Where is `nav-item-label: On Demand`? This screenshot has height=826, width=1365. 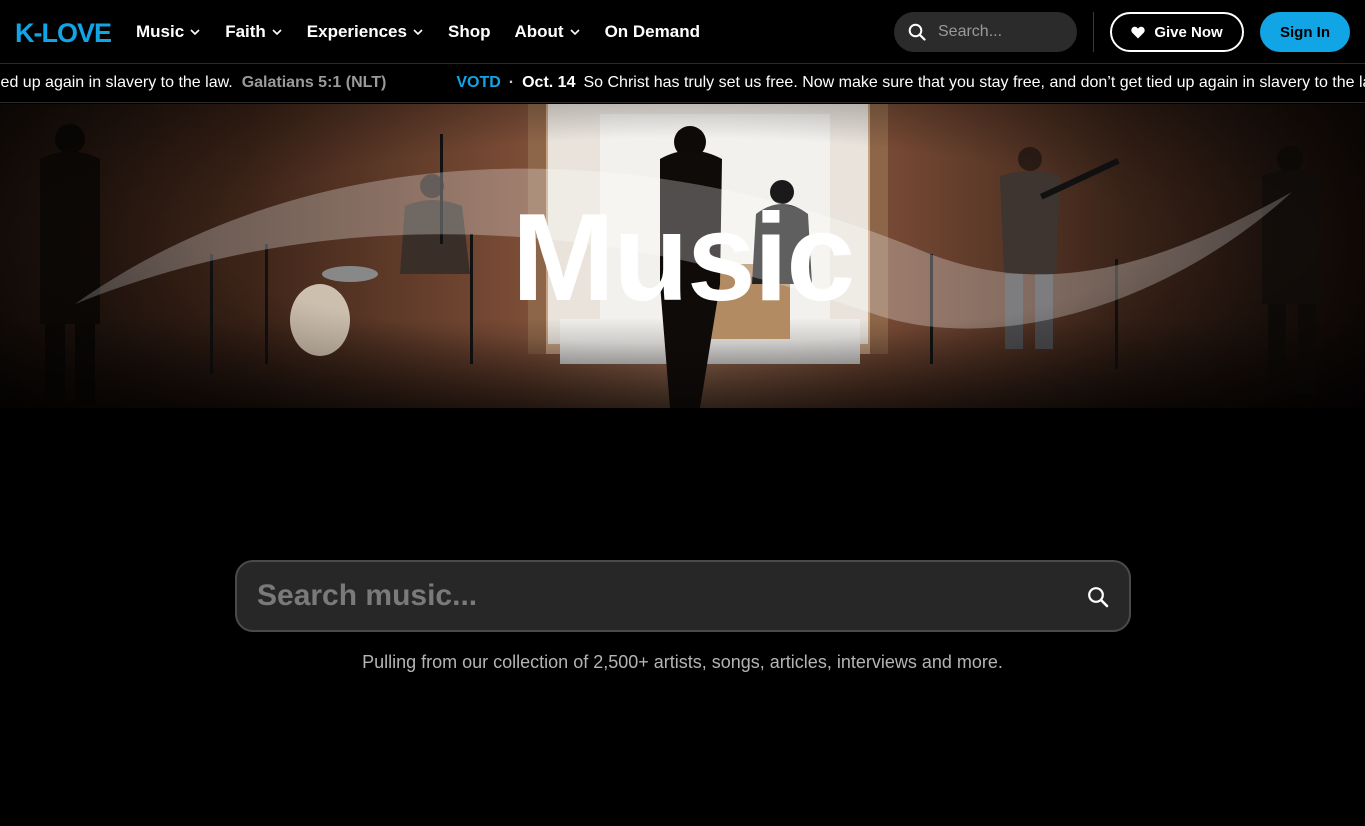
nav-item-label: On Demand is located at coordinates (652, 31).